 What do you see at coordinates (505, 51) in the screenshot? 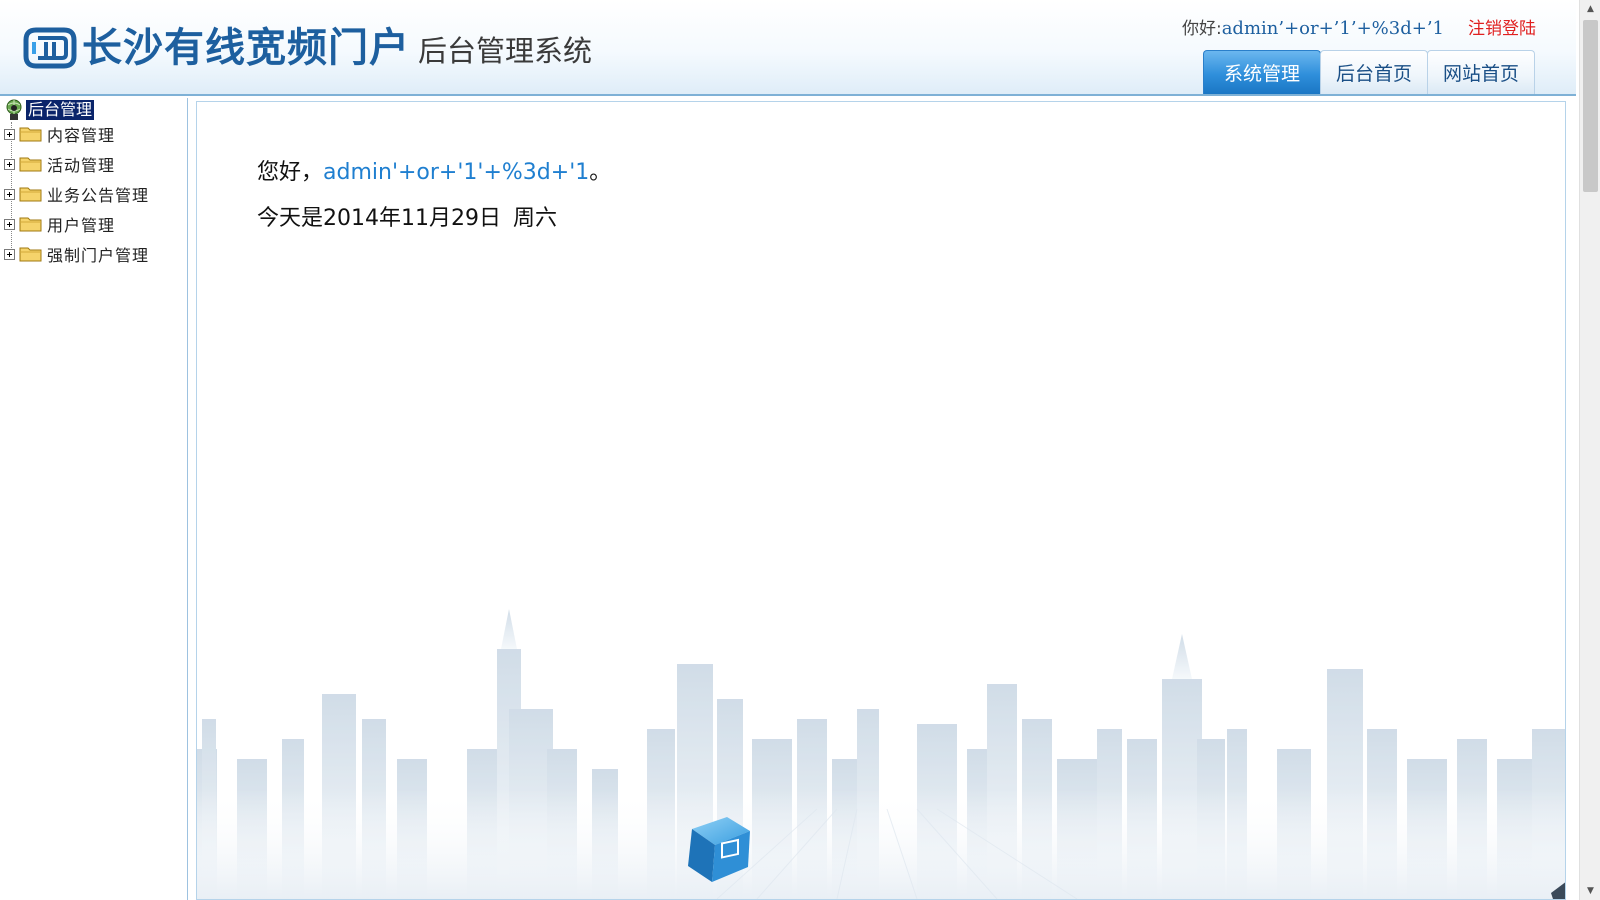
I see `app-subtitle: 后台管理系统` at bounding box center [505, 51].